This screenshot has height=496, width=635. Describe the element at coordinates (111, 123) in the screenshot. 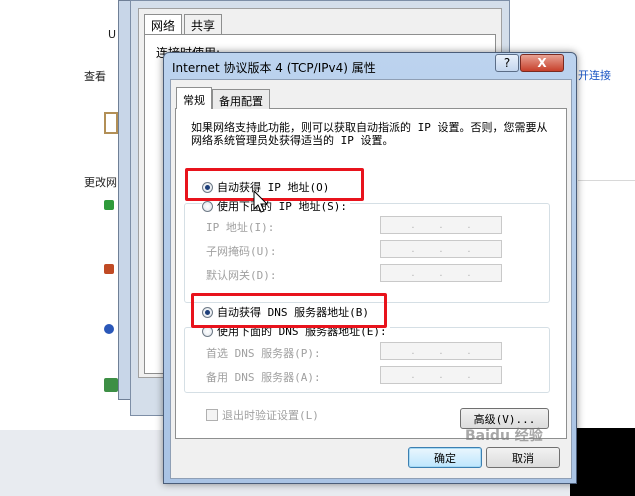

I see `house-icon` at that location.